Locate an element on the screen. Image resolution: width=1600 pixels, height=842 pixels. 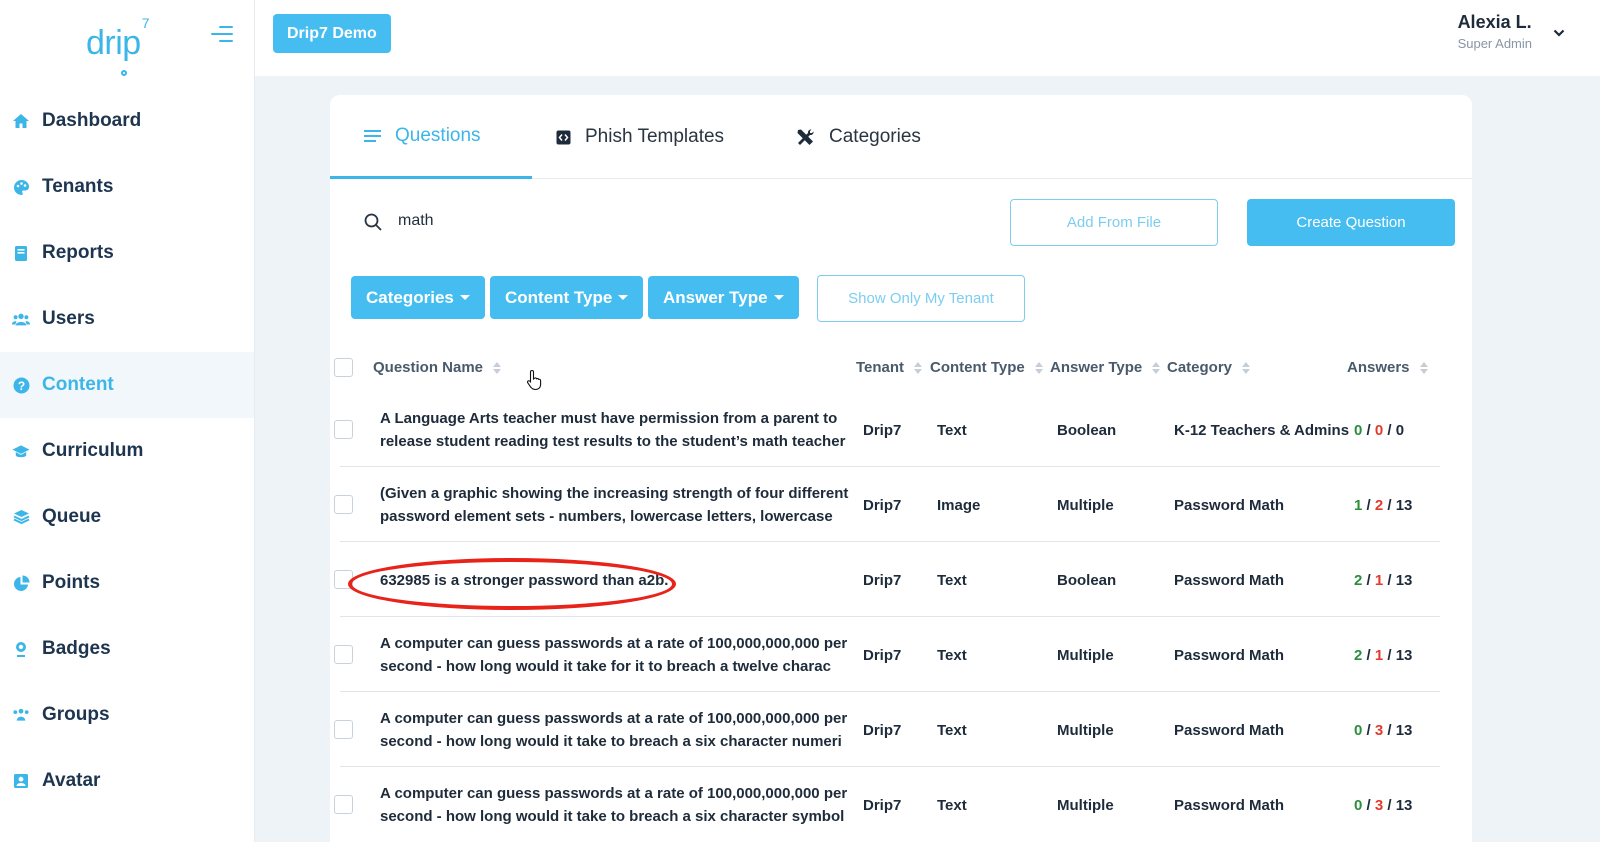
list-icon is located at coordinates (372, 136).